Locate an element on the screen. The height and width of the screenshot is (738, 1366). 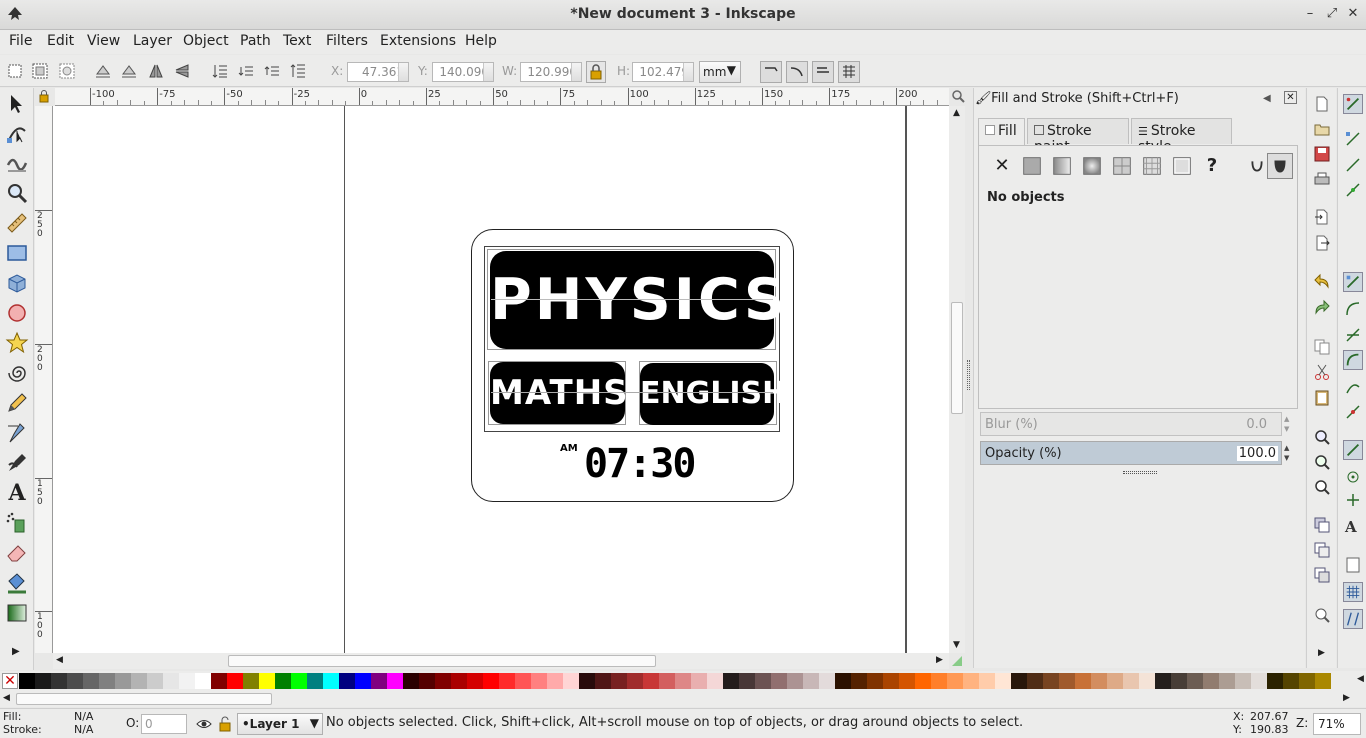
xml-editor-icon is located at coordinates (1322, 615).